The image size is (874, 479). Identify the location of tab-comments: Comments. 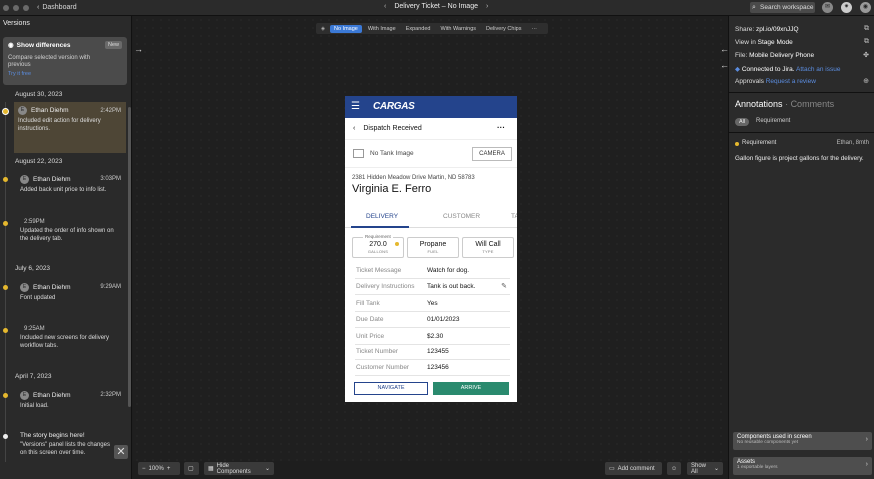
(813, 104).